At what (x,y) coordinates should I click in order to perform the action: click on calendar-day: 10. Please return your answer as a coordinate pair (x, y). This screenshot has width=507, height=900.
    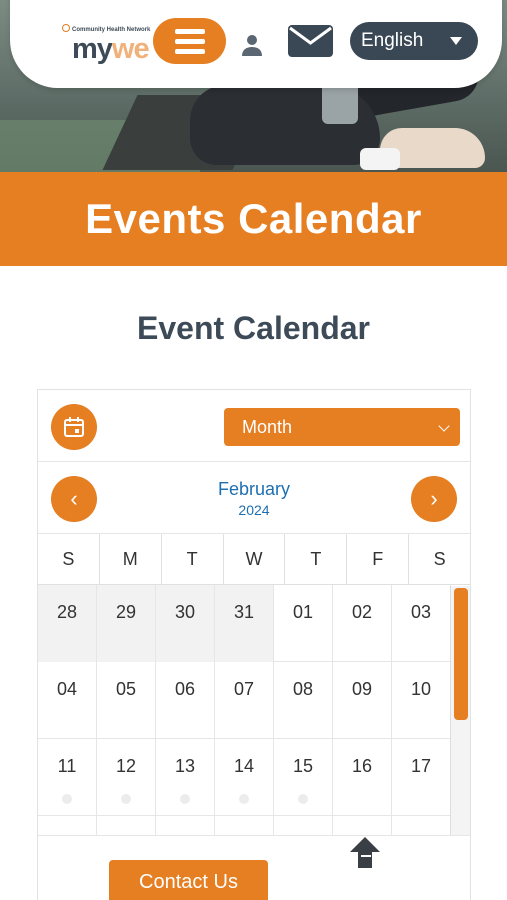
    Looking at the image, I should click on (421, 700).